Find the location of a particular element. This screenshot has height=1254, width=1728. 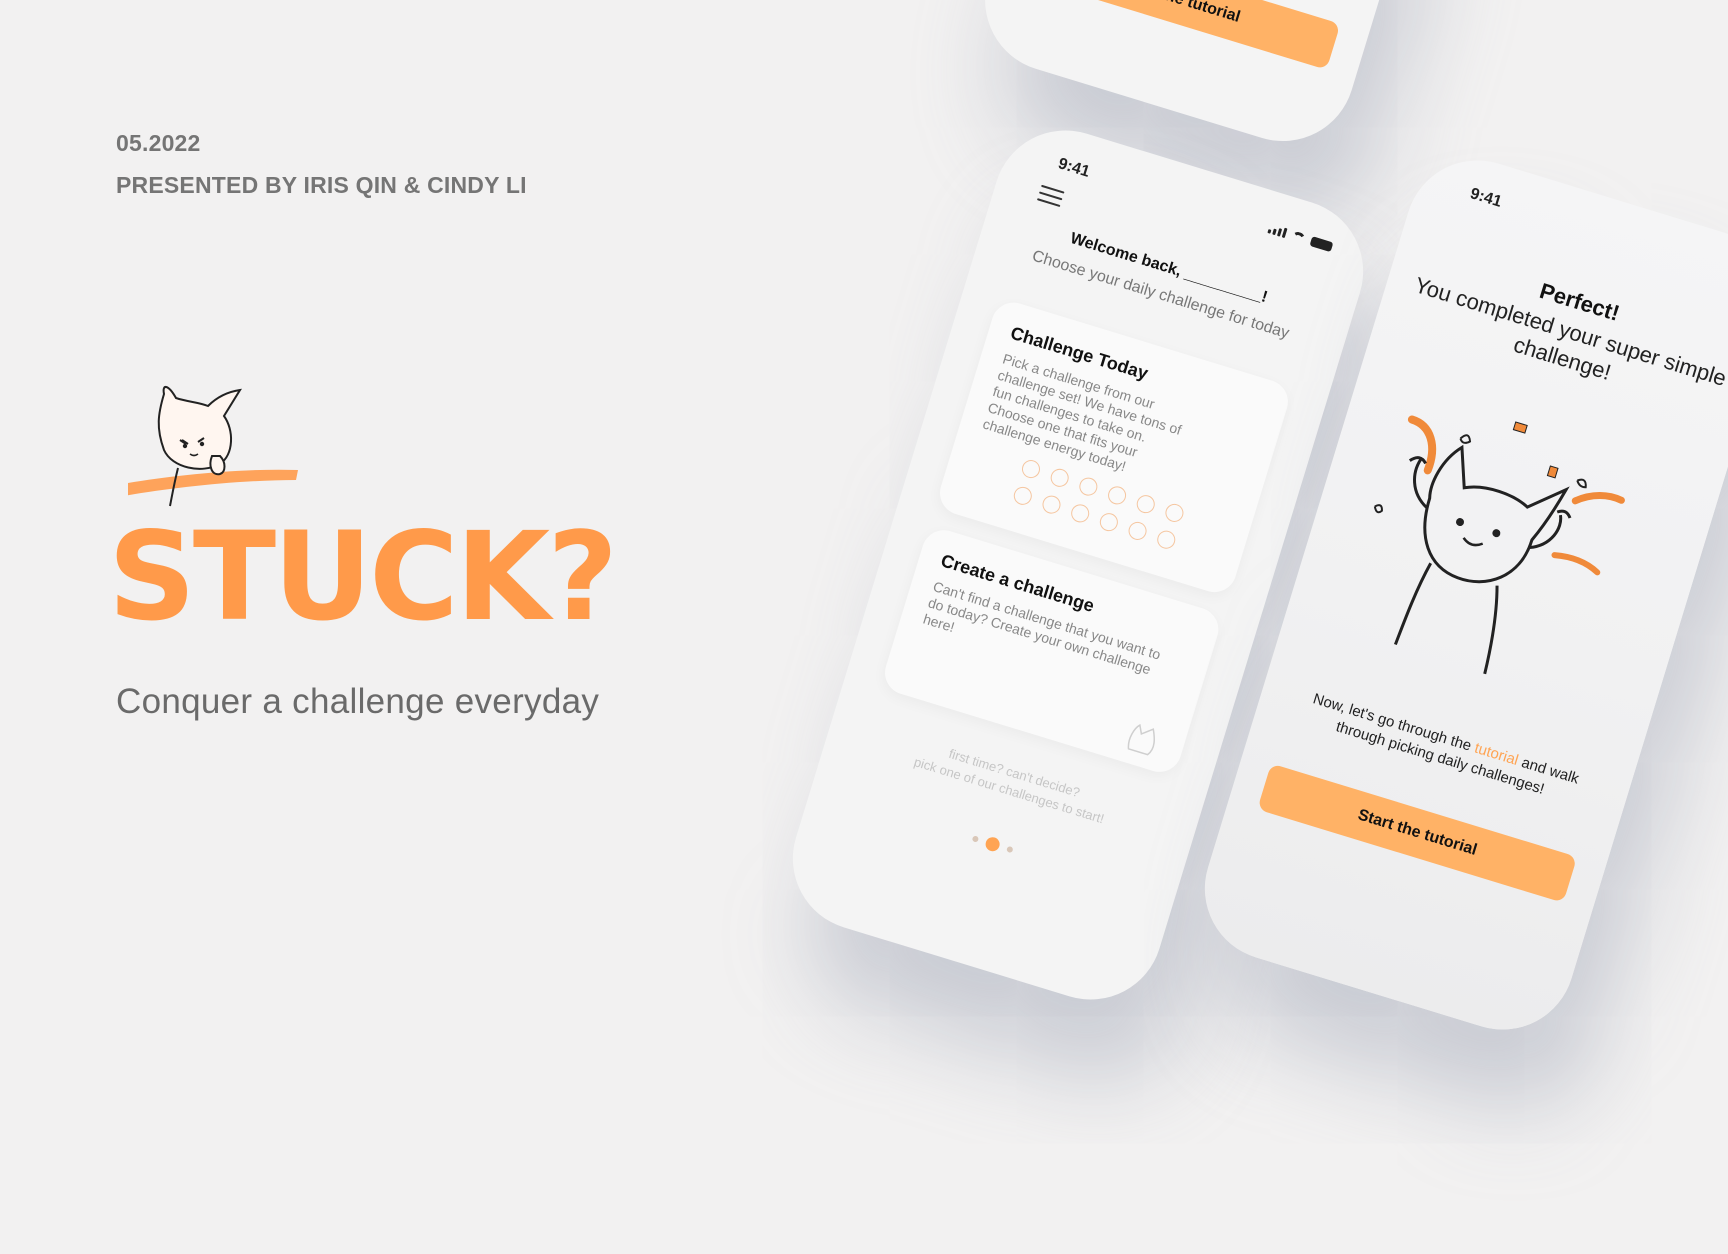

wifi-icon is located at coordinates (1298, 237).